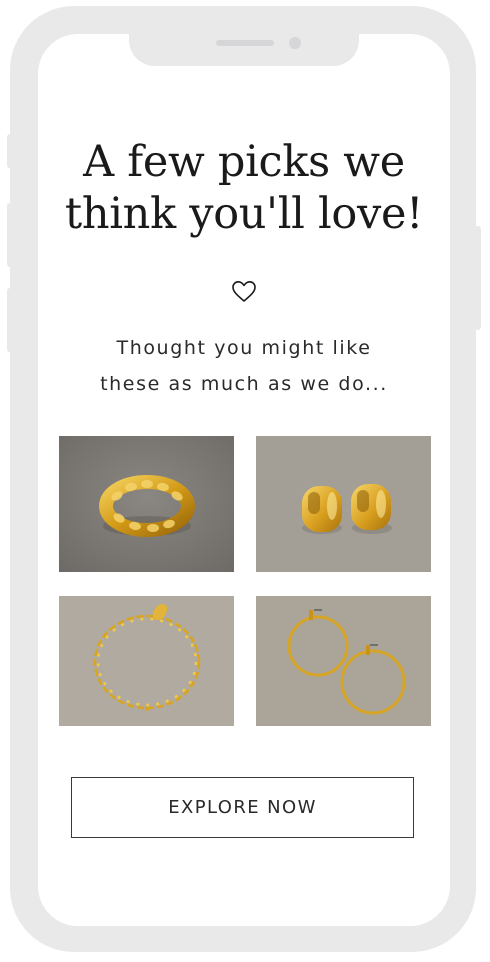 Image resolution: width=490 pixels, height=962 pixels. I want to click on chain-bracelet-photo, so click(146, 661).